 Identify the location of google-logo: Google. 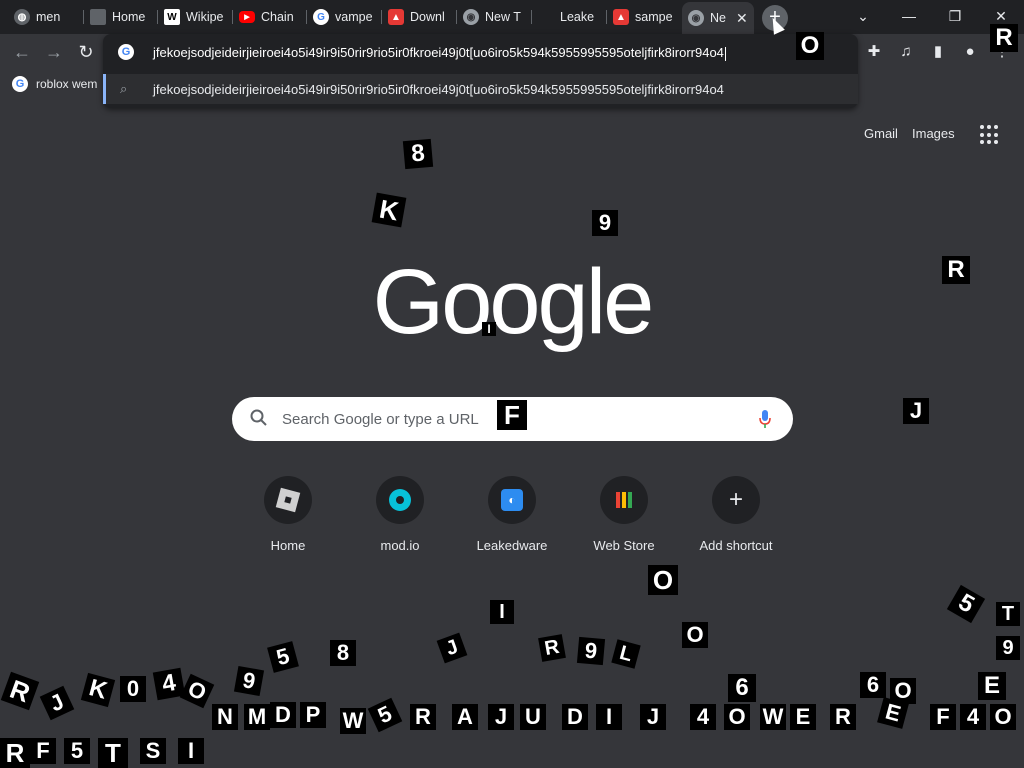
(513, 302).